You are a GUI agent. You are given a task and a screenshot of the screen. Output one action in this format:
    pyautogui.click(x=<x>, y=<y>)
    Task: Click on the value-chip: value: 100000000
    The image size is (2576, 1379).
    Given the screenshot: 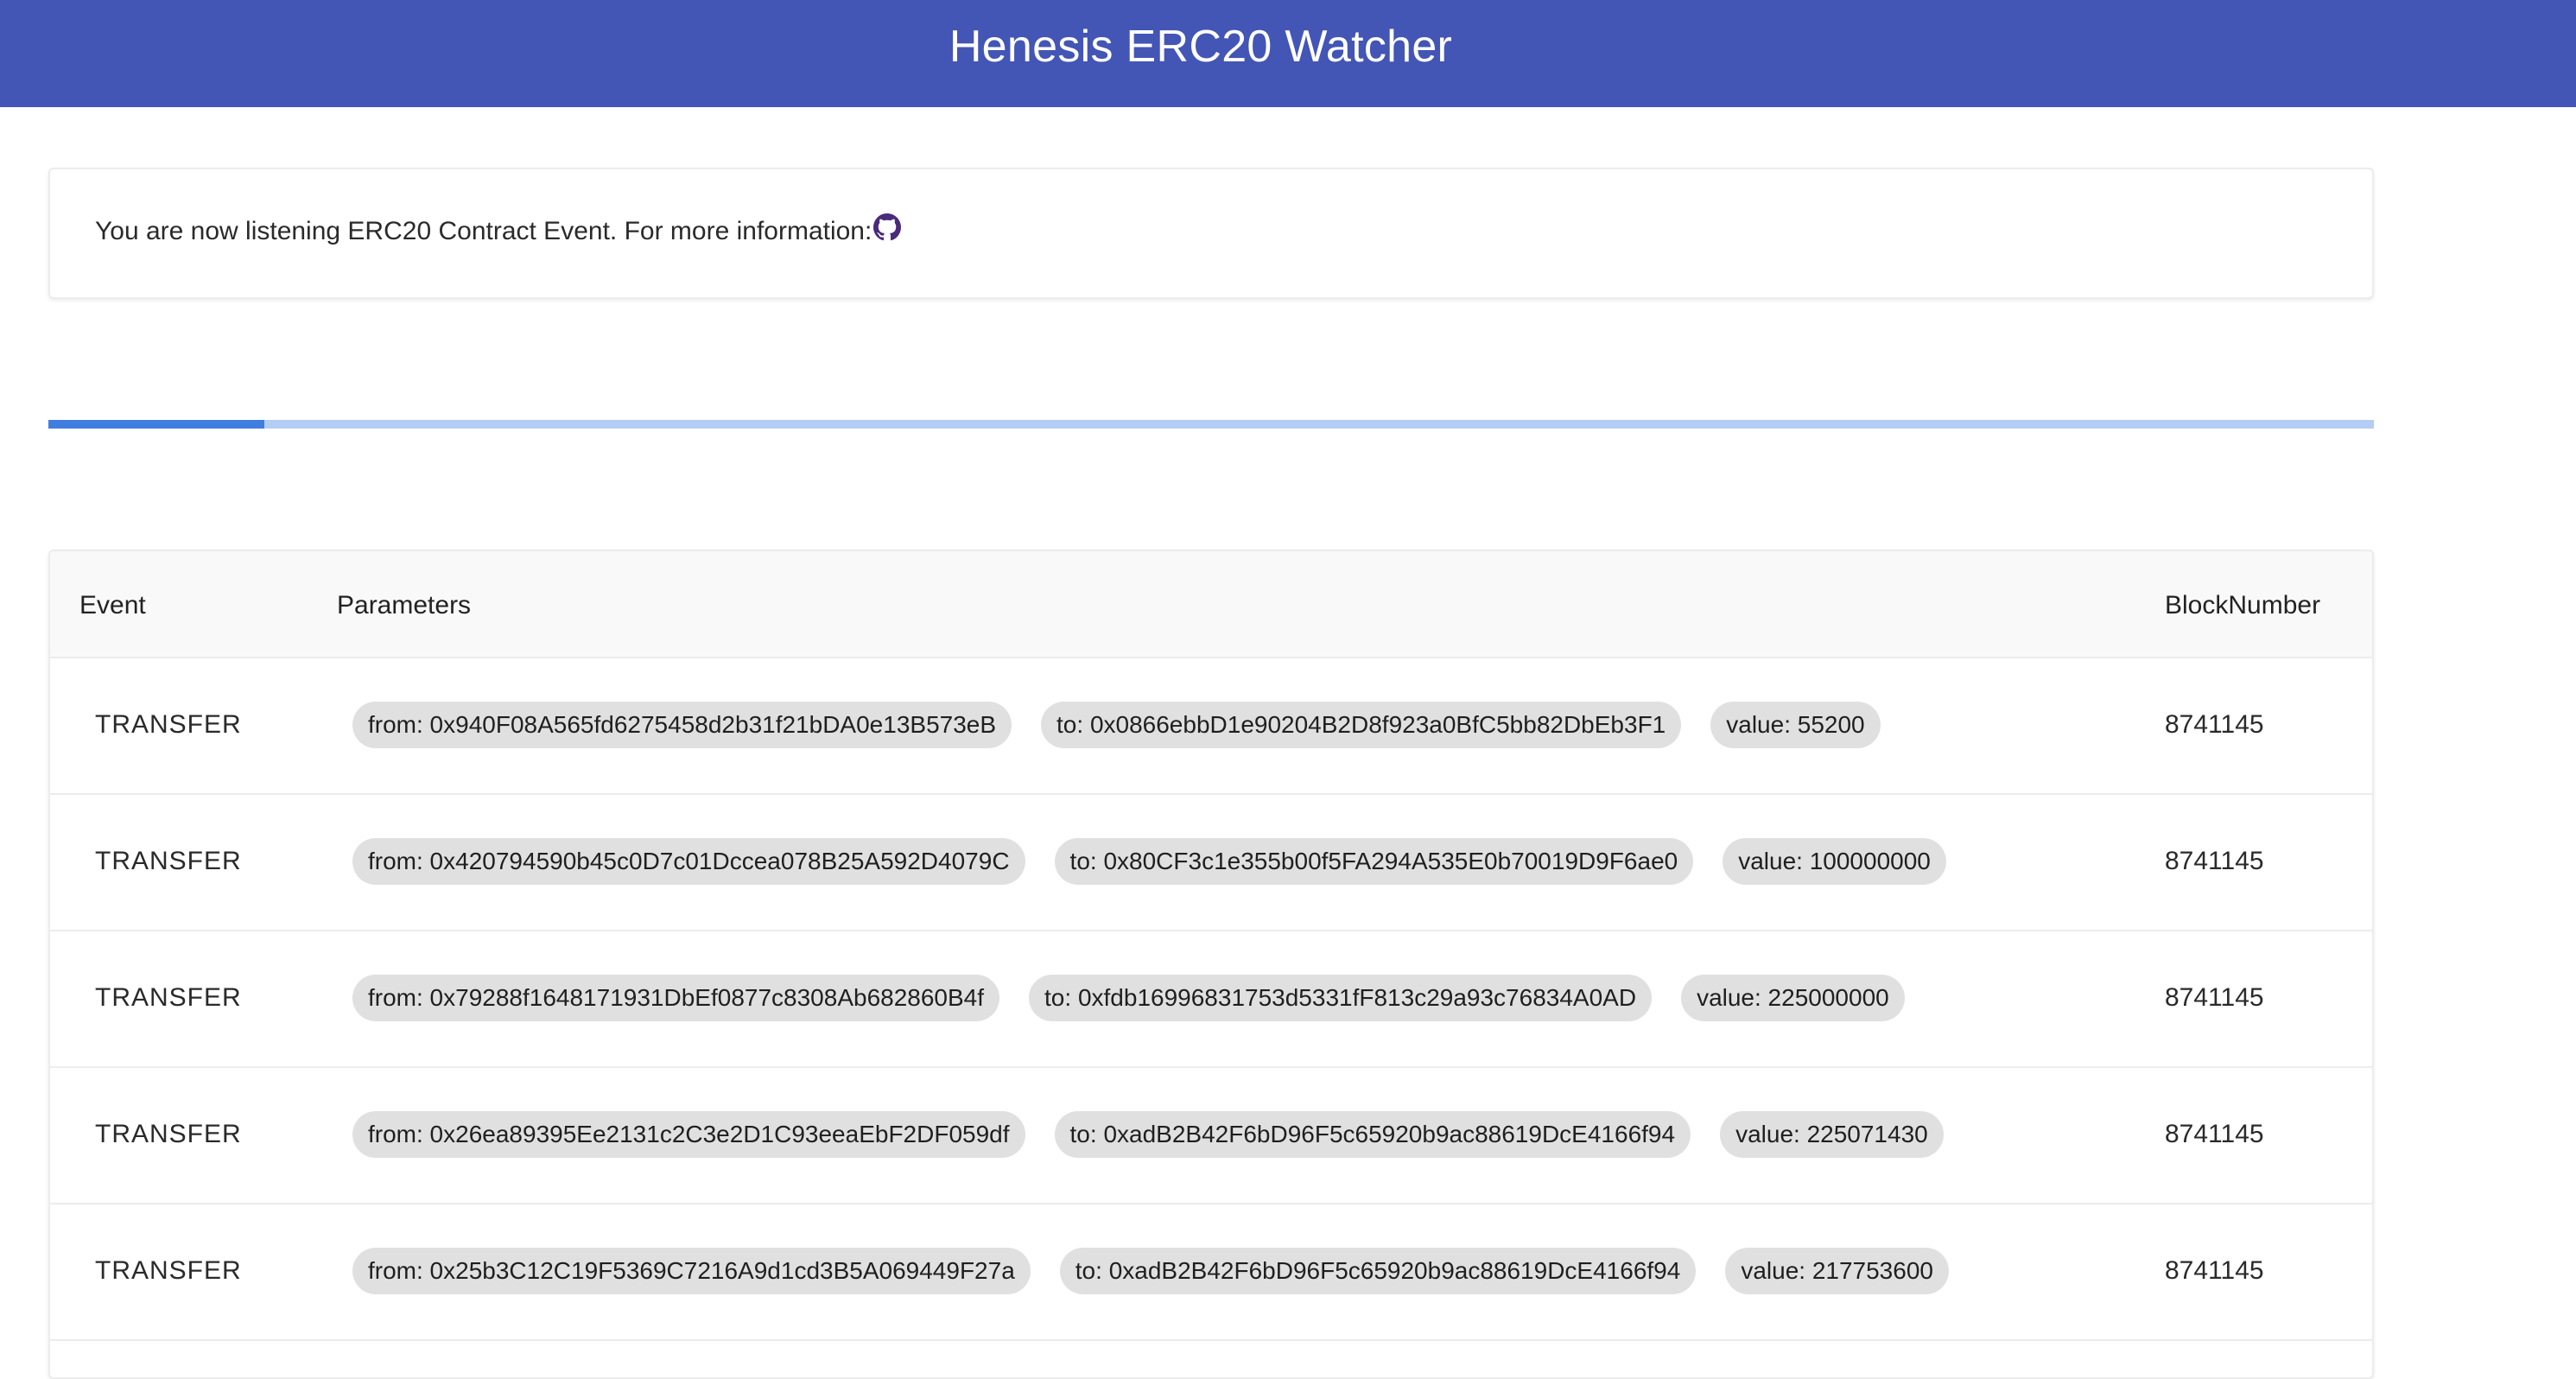 What is the action you would take?
    pyautogui.click(x=1834, y=861)
    